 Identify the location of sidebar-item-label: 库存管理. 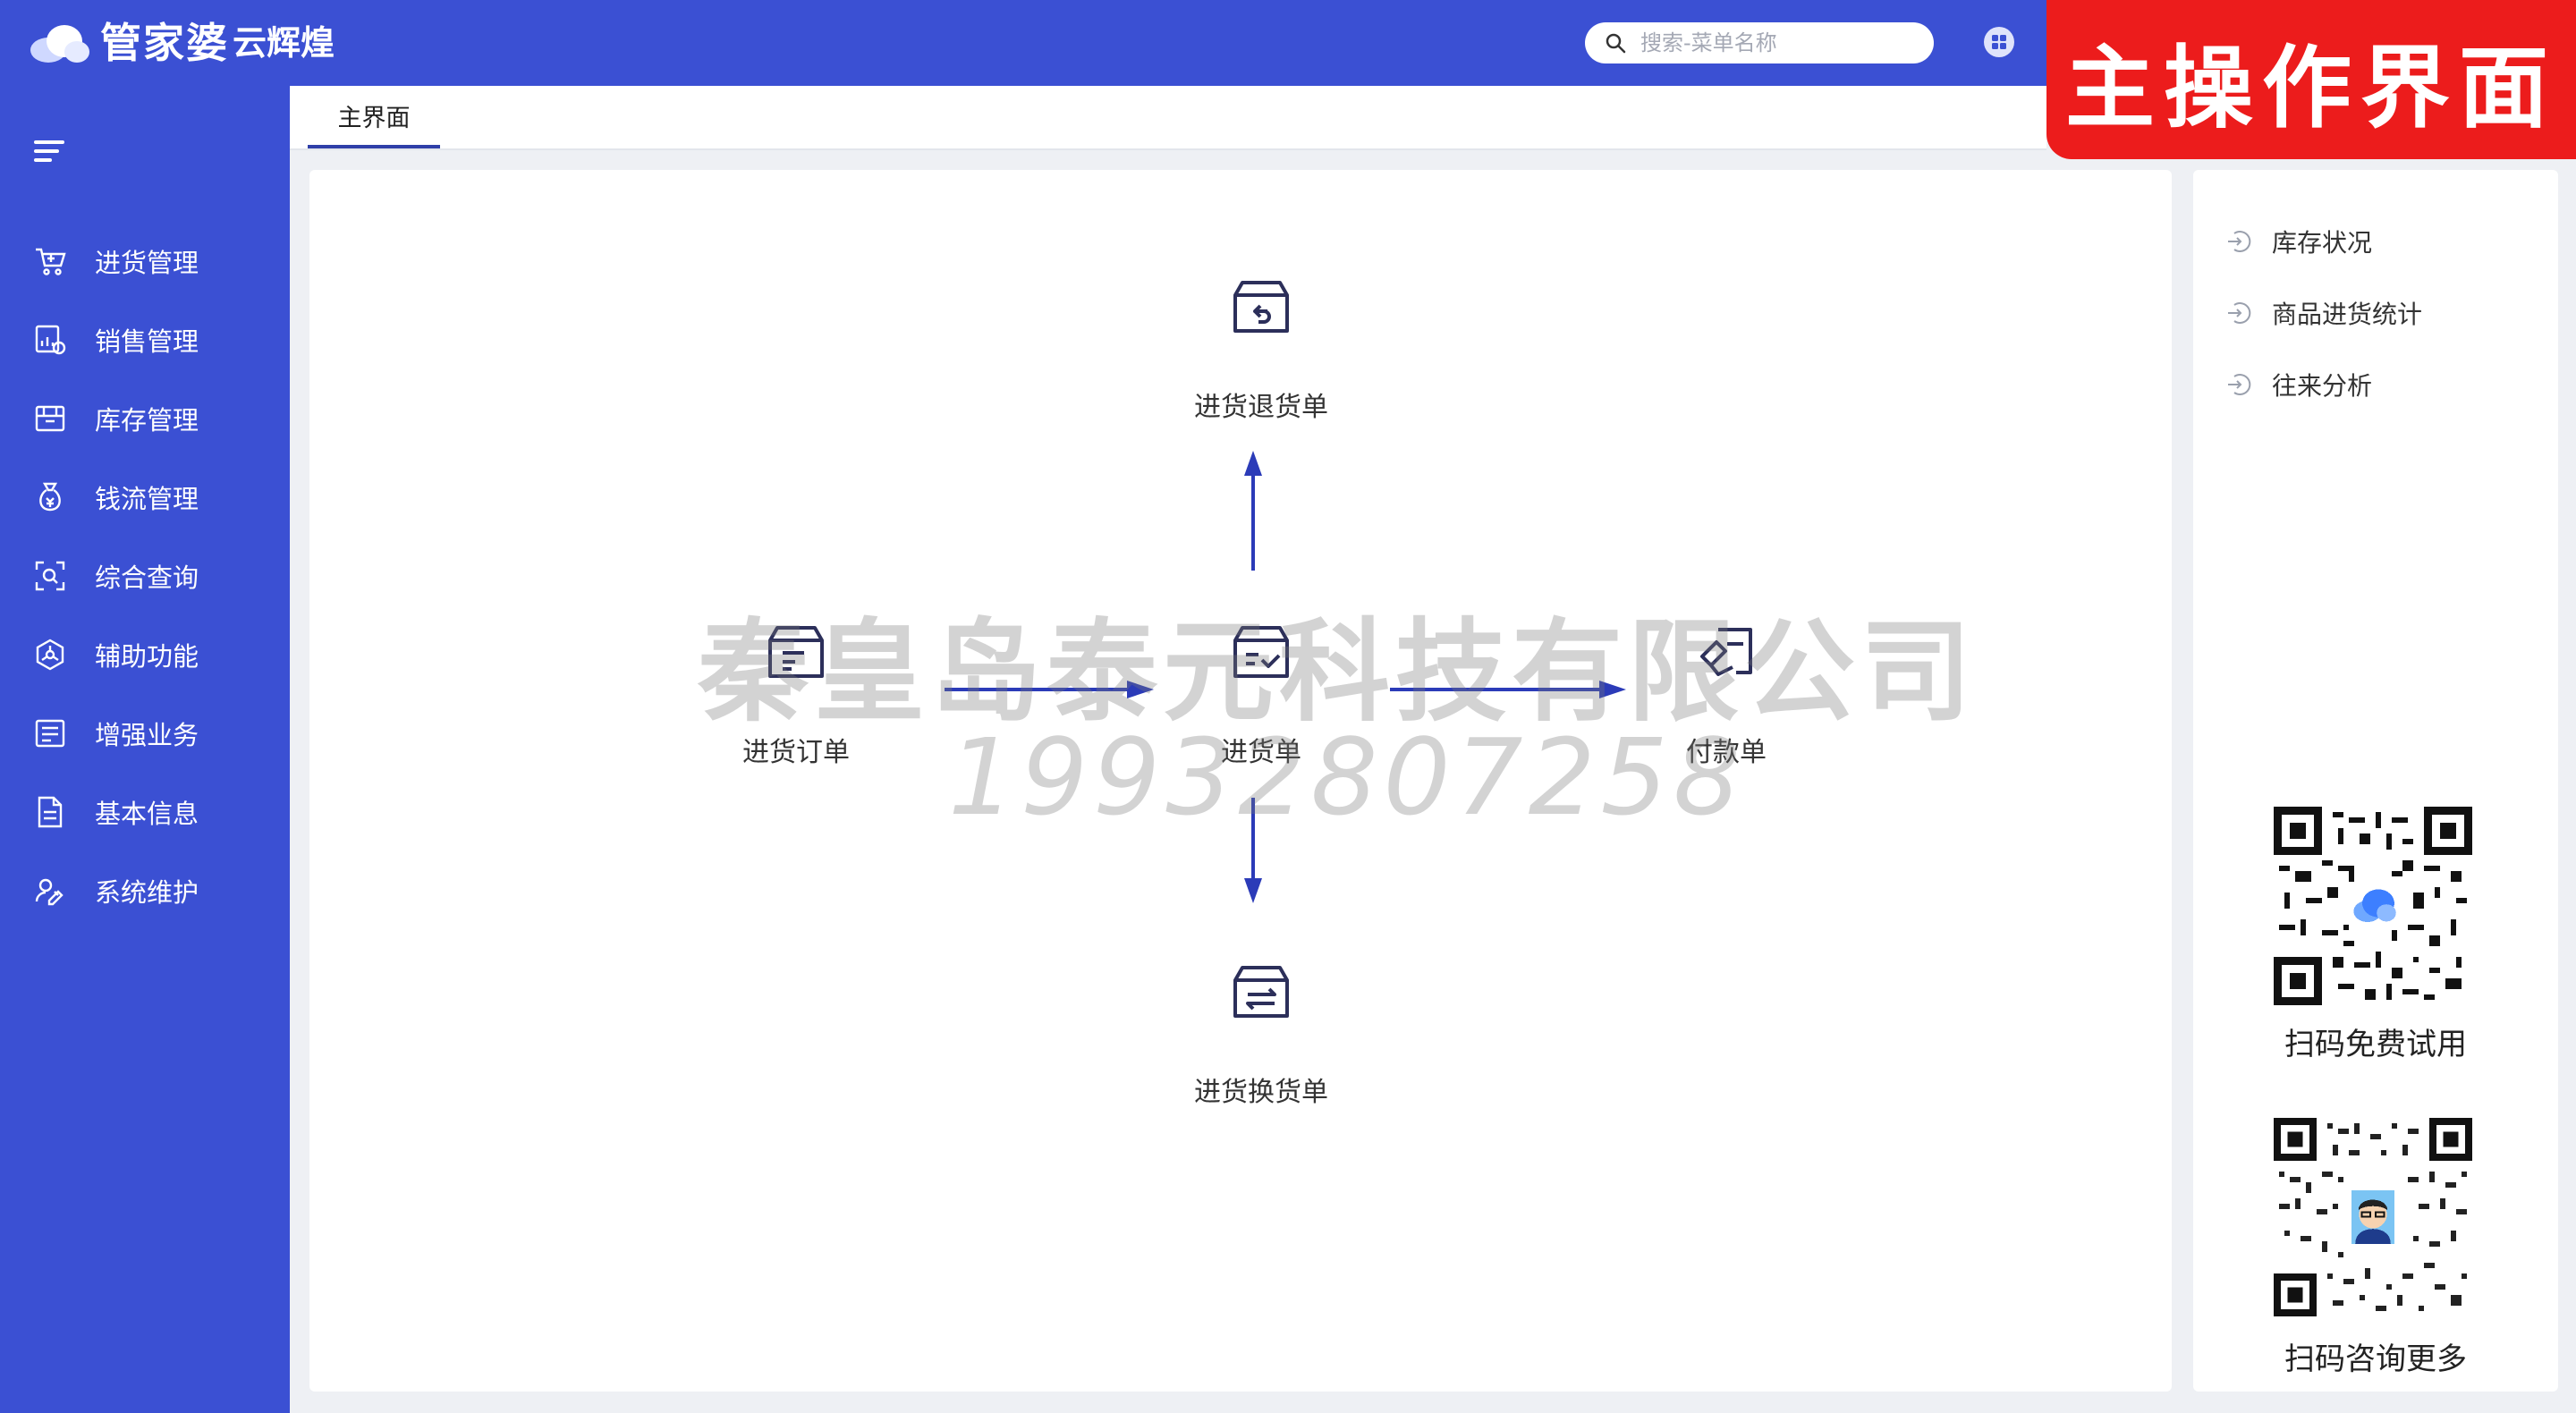
(147, 420).